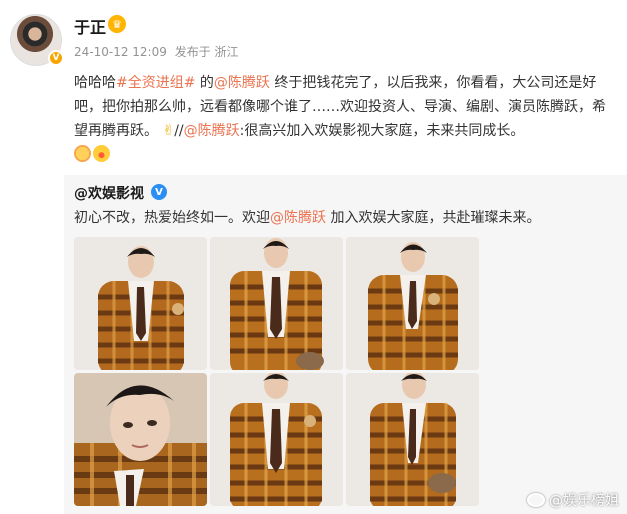  What do you see at coordinates (536, 500) in the screenshot?
I see `weibo-logo-icon` at bounding box center [536, 500].